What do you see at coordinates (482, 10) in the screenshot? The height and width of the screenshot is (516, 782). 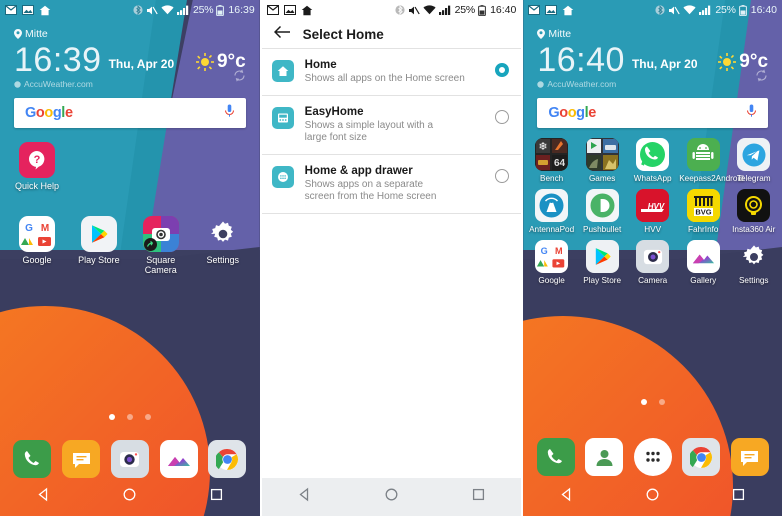 I see `battery-icon` at bounding box center [482, 10].